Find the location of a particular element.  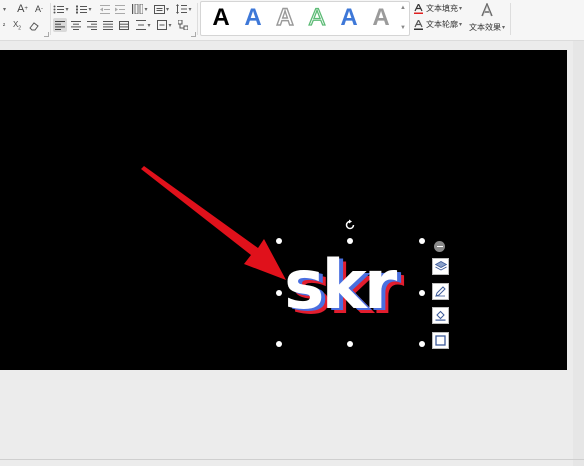

red-arrow-annotation is located at coordinates (213, 223).